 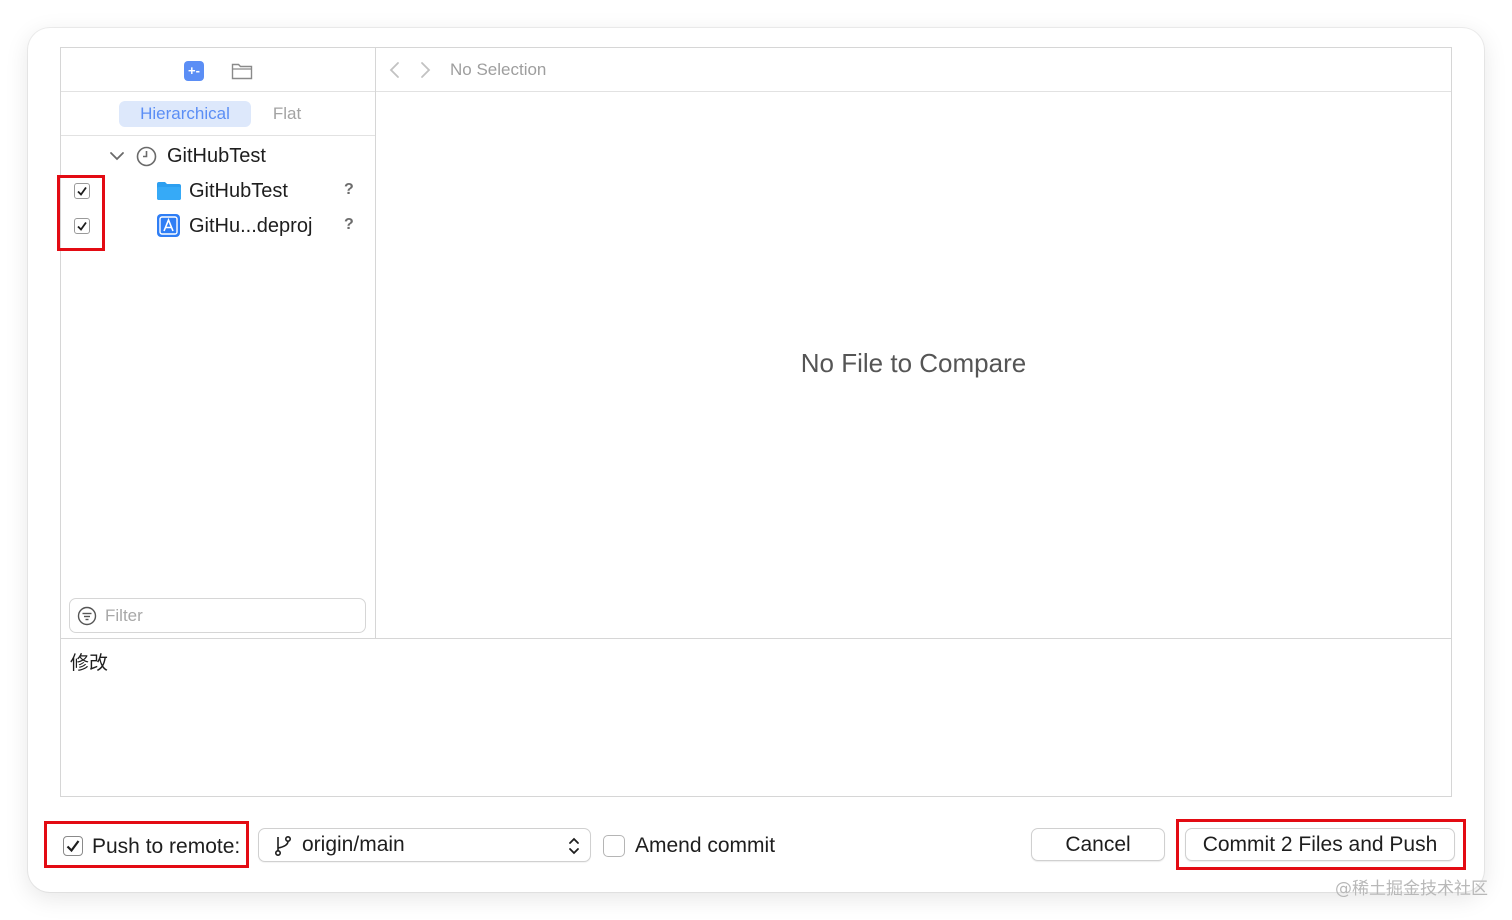 I want to click on checkbox-highlight-box, so click(x=81, y=213).